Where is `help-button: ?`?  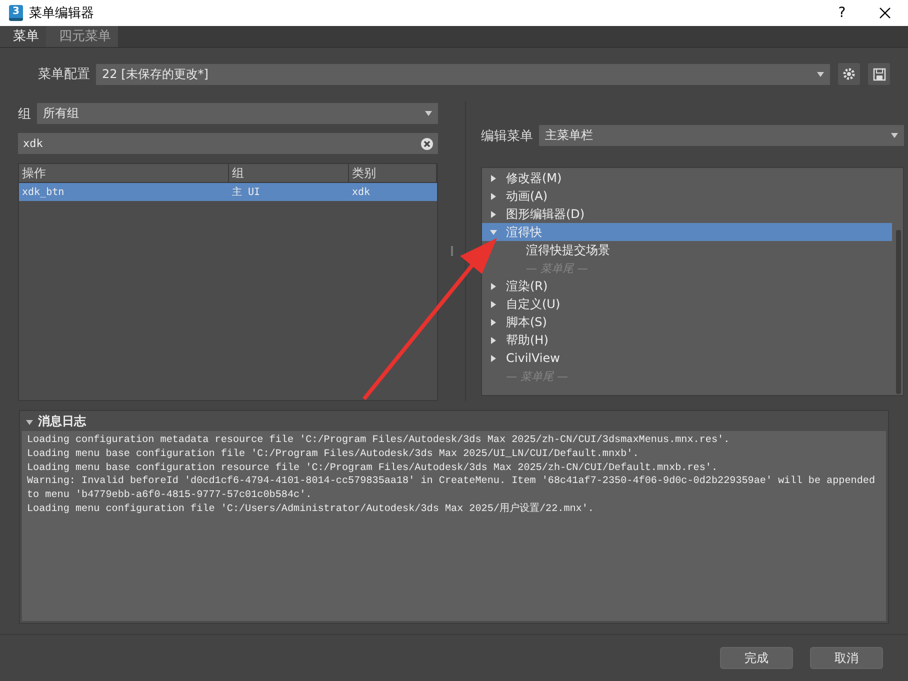 help-button: ? is located at coordinates (842, 13).